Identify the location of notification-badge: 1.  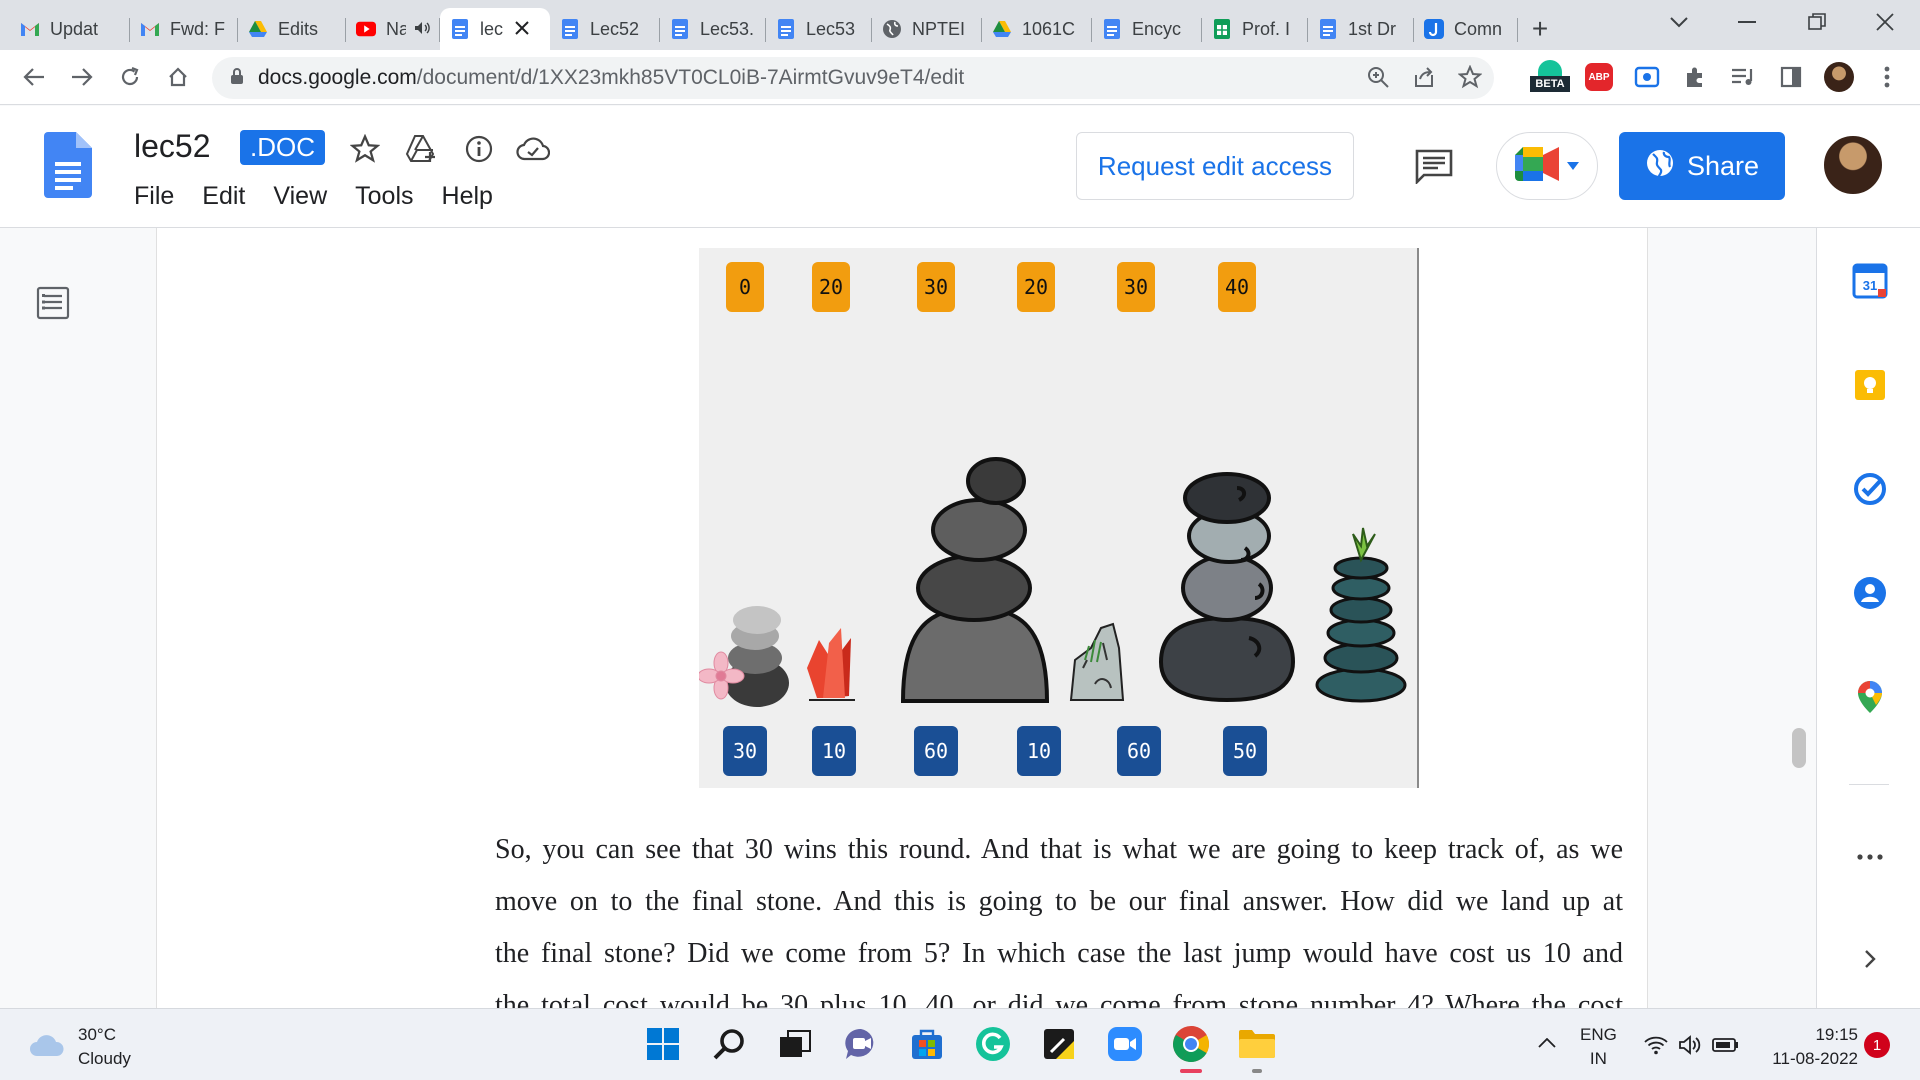
(1877, 1045).